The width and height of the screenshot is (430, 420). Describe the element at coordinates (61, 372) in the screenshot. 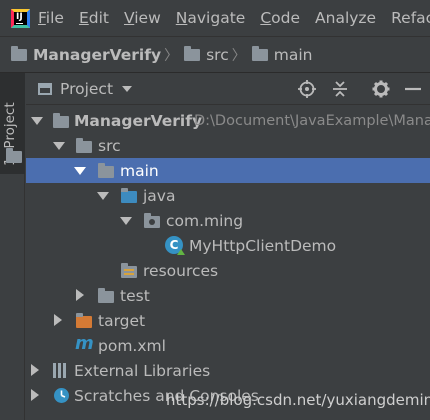

I see `library-icon` at that location.